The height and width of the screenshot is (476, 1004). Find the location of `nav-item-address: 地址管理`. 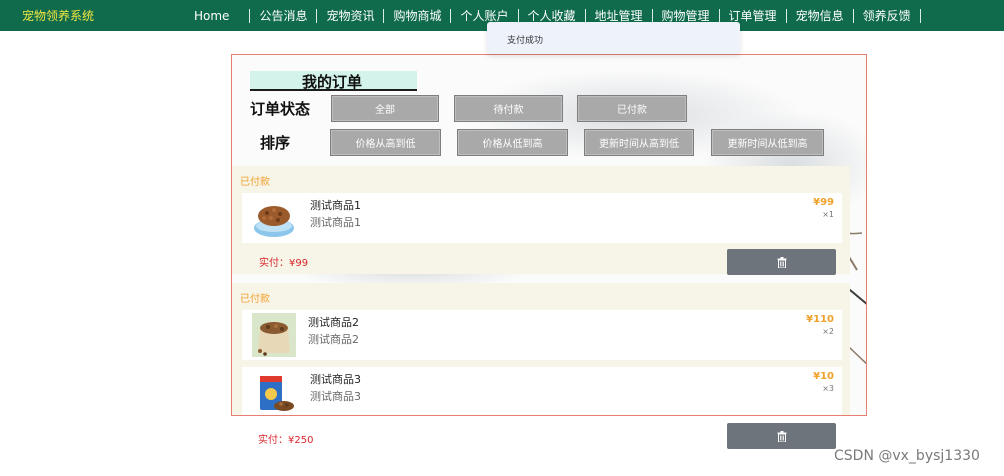

nav-item-address: 地址管理 is located at coordinates (619, 15).